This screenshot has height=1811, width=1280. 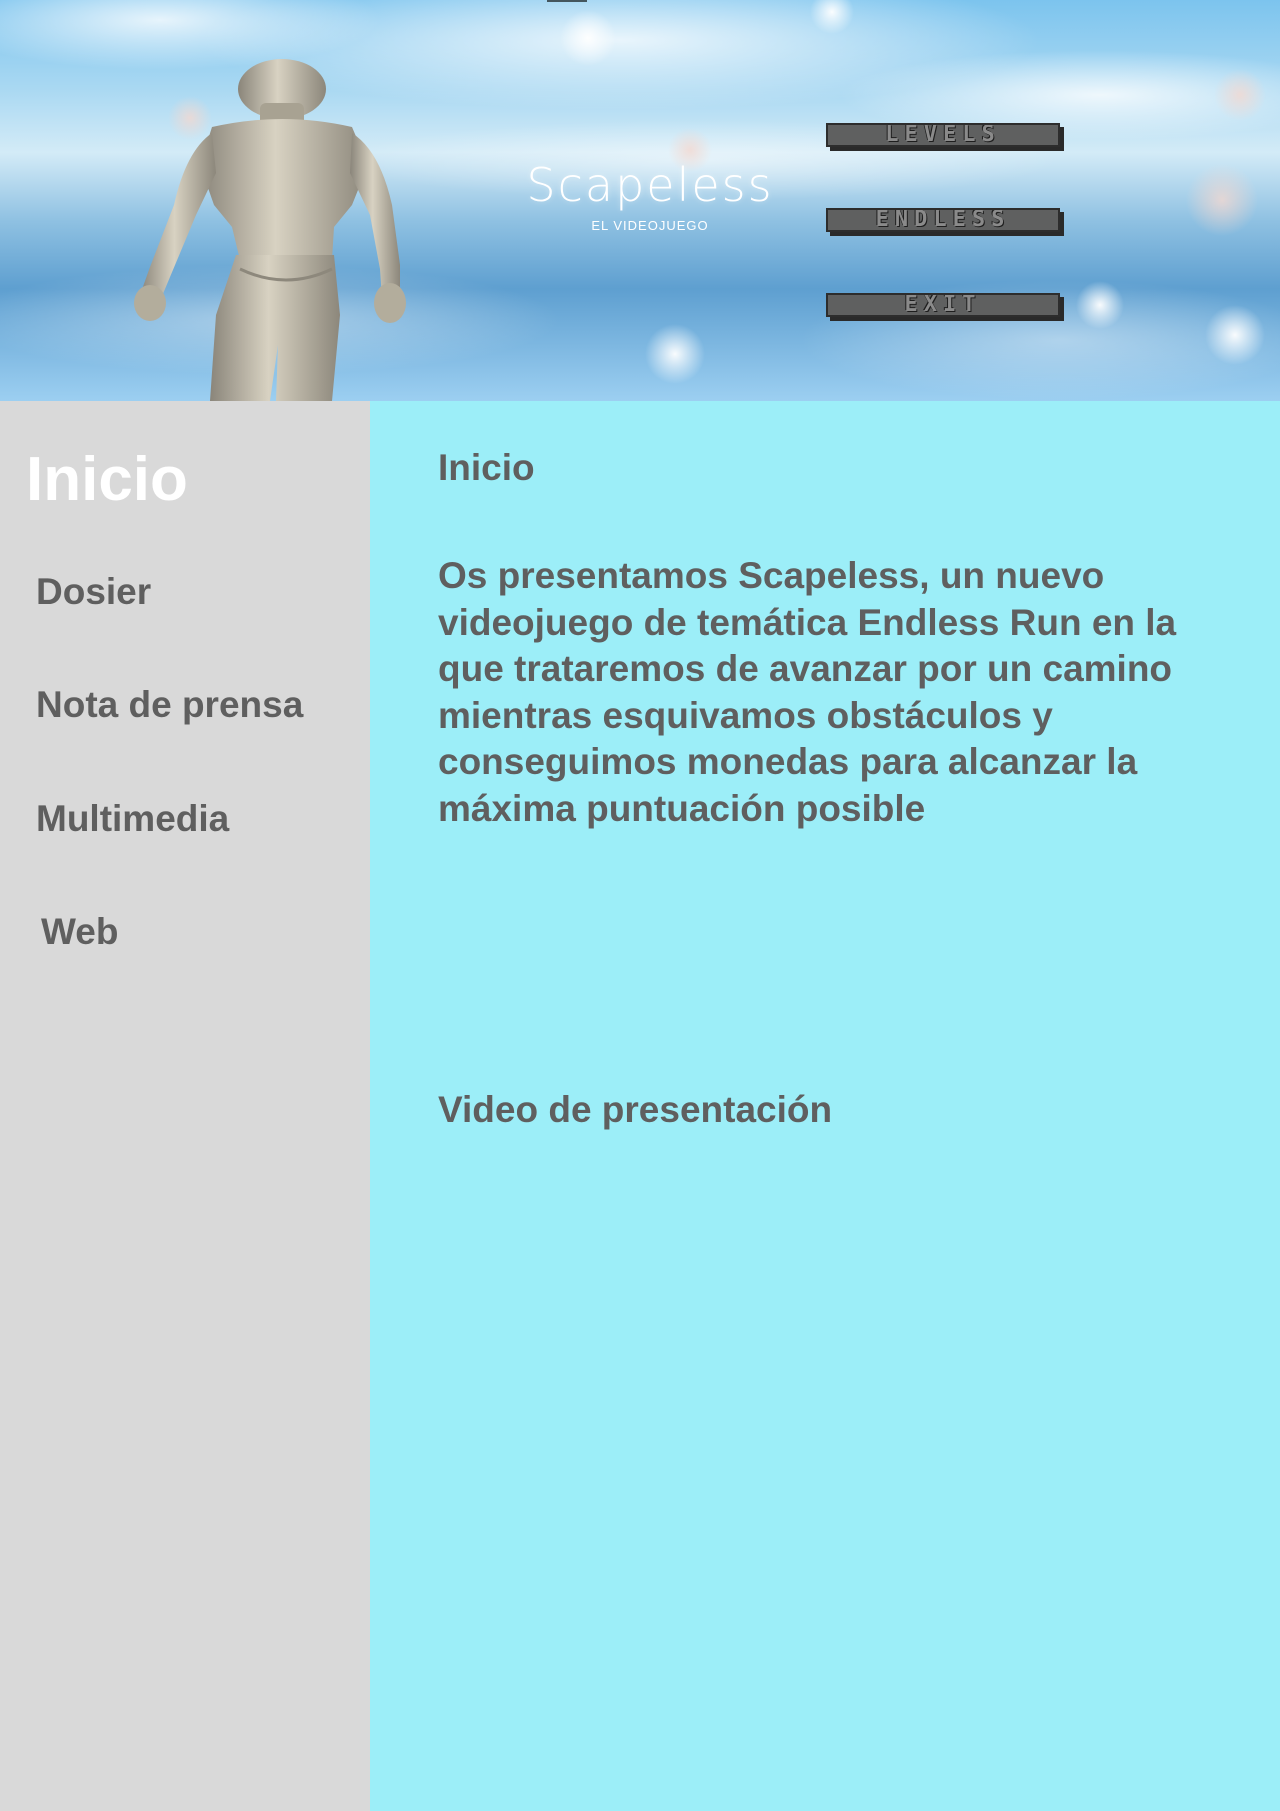 What do you see at coordinates (79, 931) in the screenshot?
I see `sidebar-item-web: Web` at bounding box center [79, 931].